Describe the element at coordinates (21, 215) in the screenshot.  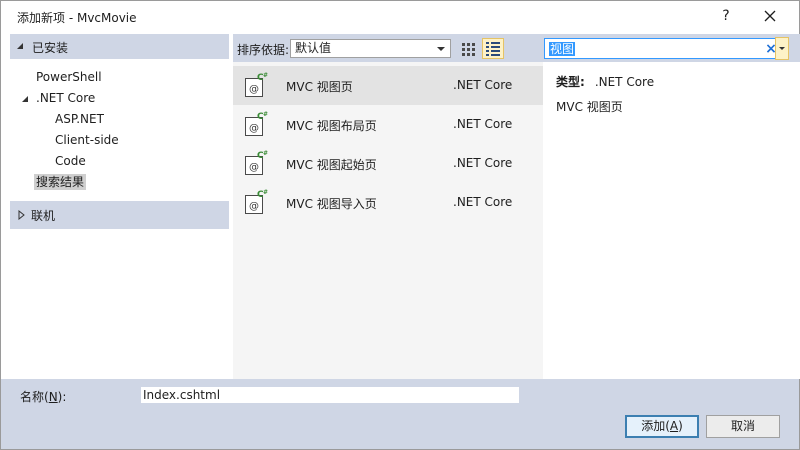
I see `collapsed-arrow-icon` at that location.